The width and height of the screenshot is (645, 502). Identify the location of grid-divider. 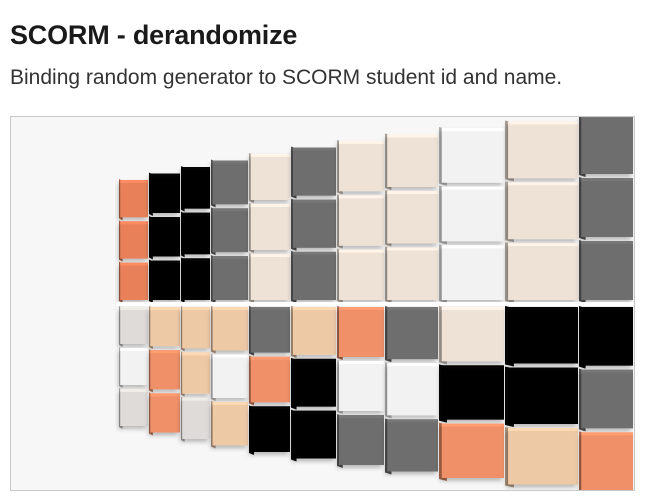
(375, 304).